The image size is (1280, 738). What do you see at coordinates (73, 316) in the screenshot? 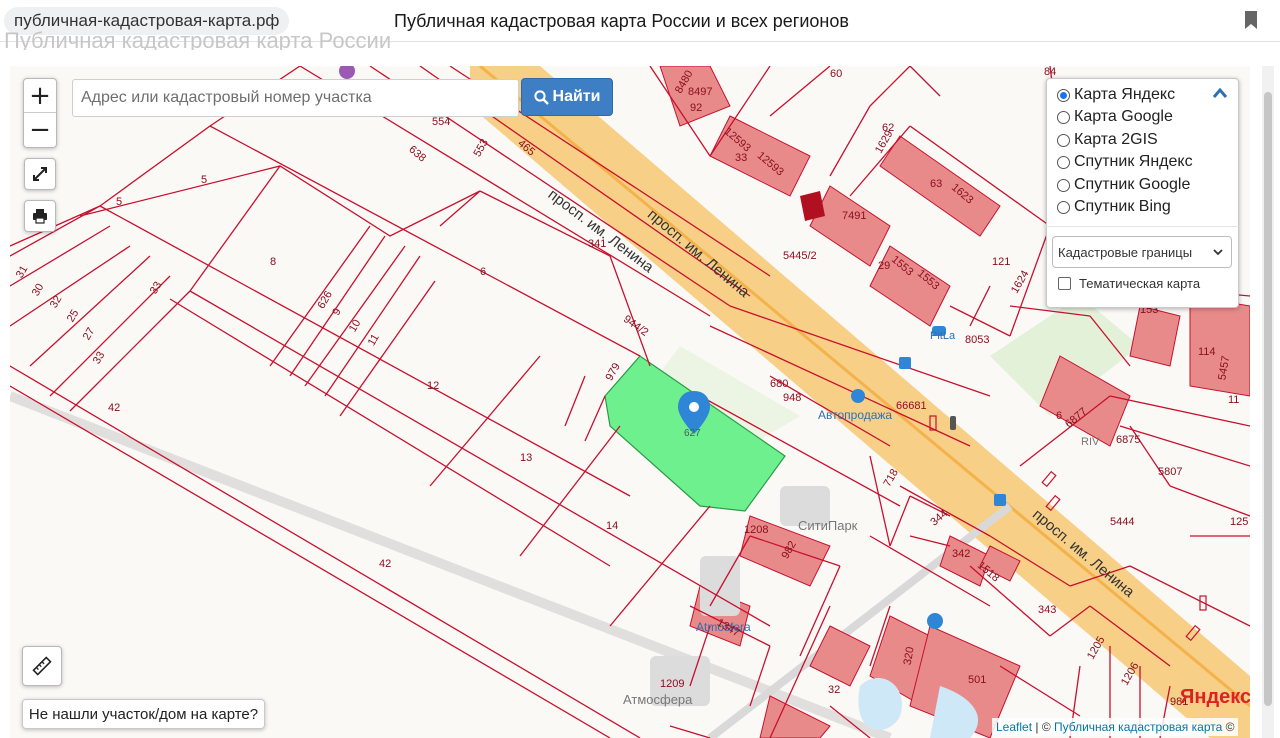
I see `parcel-number: 25` at bounding box center [73, 316].